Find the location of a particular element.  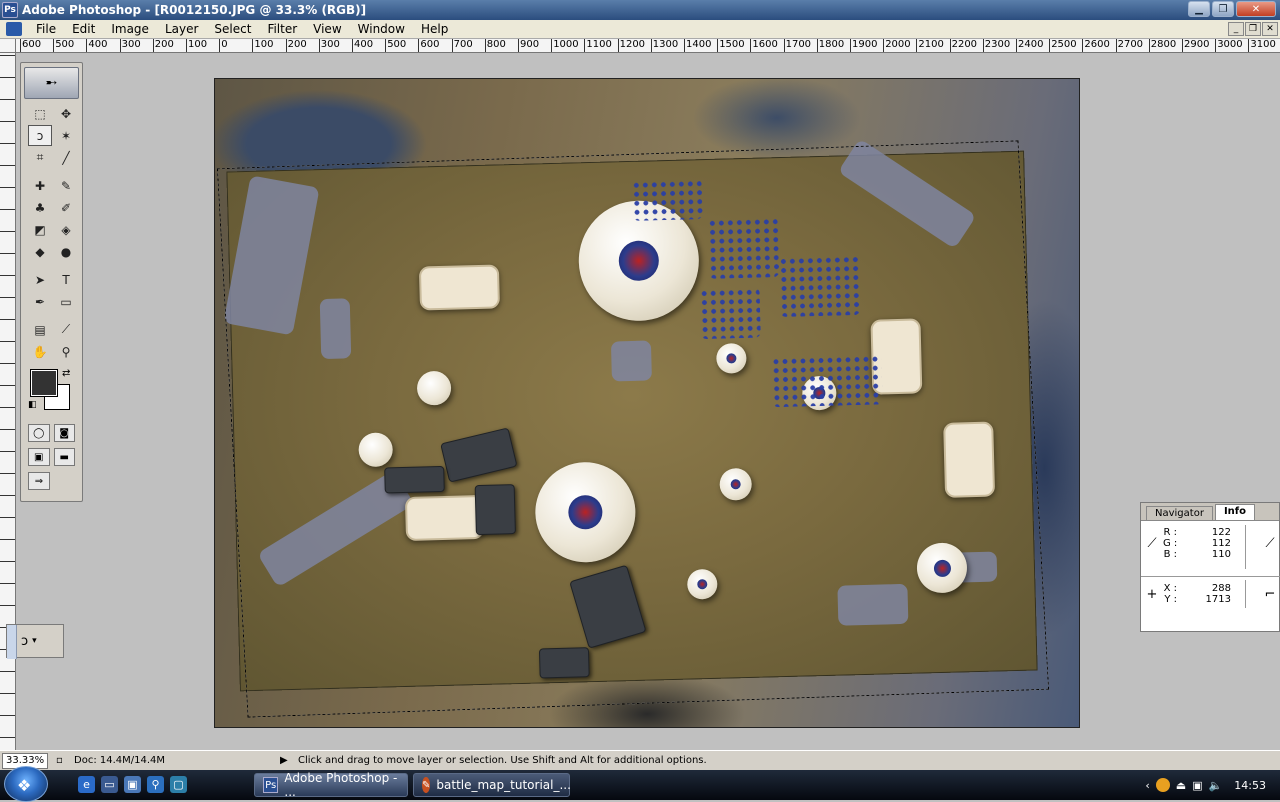

clock: 14:53 is located at coordinates (1250, 785).